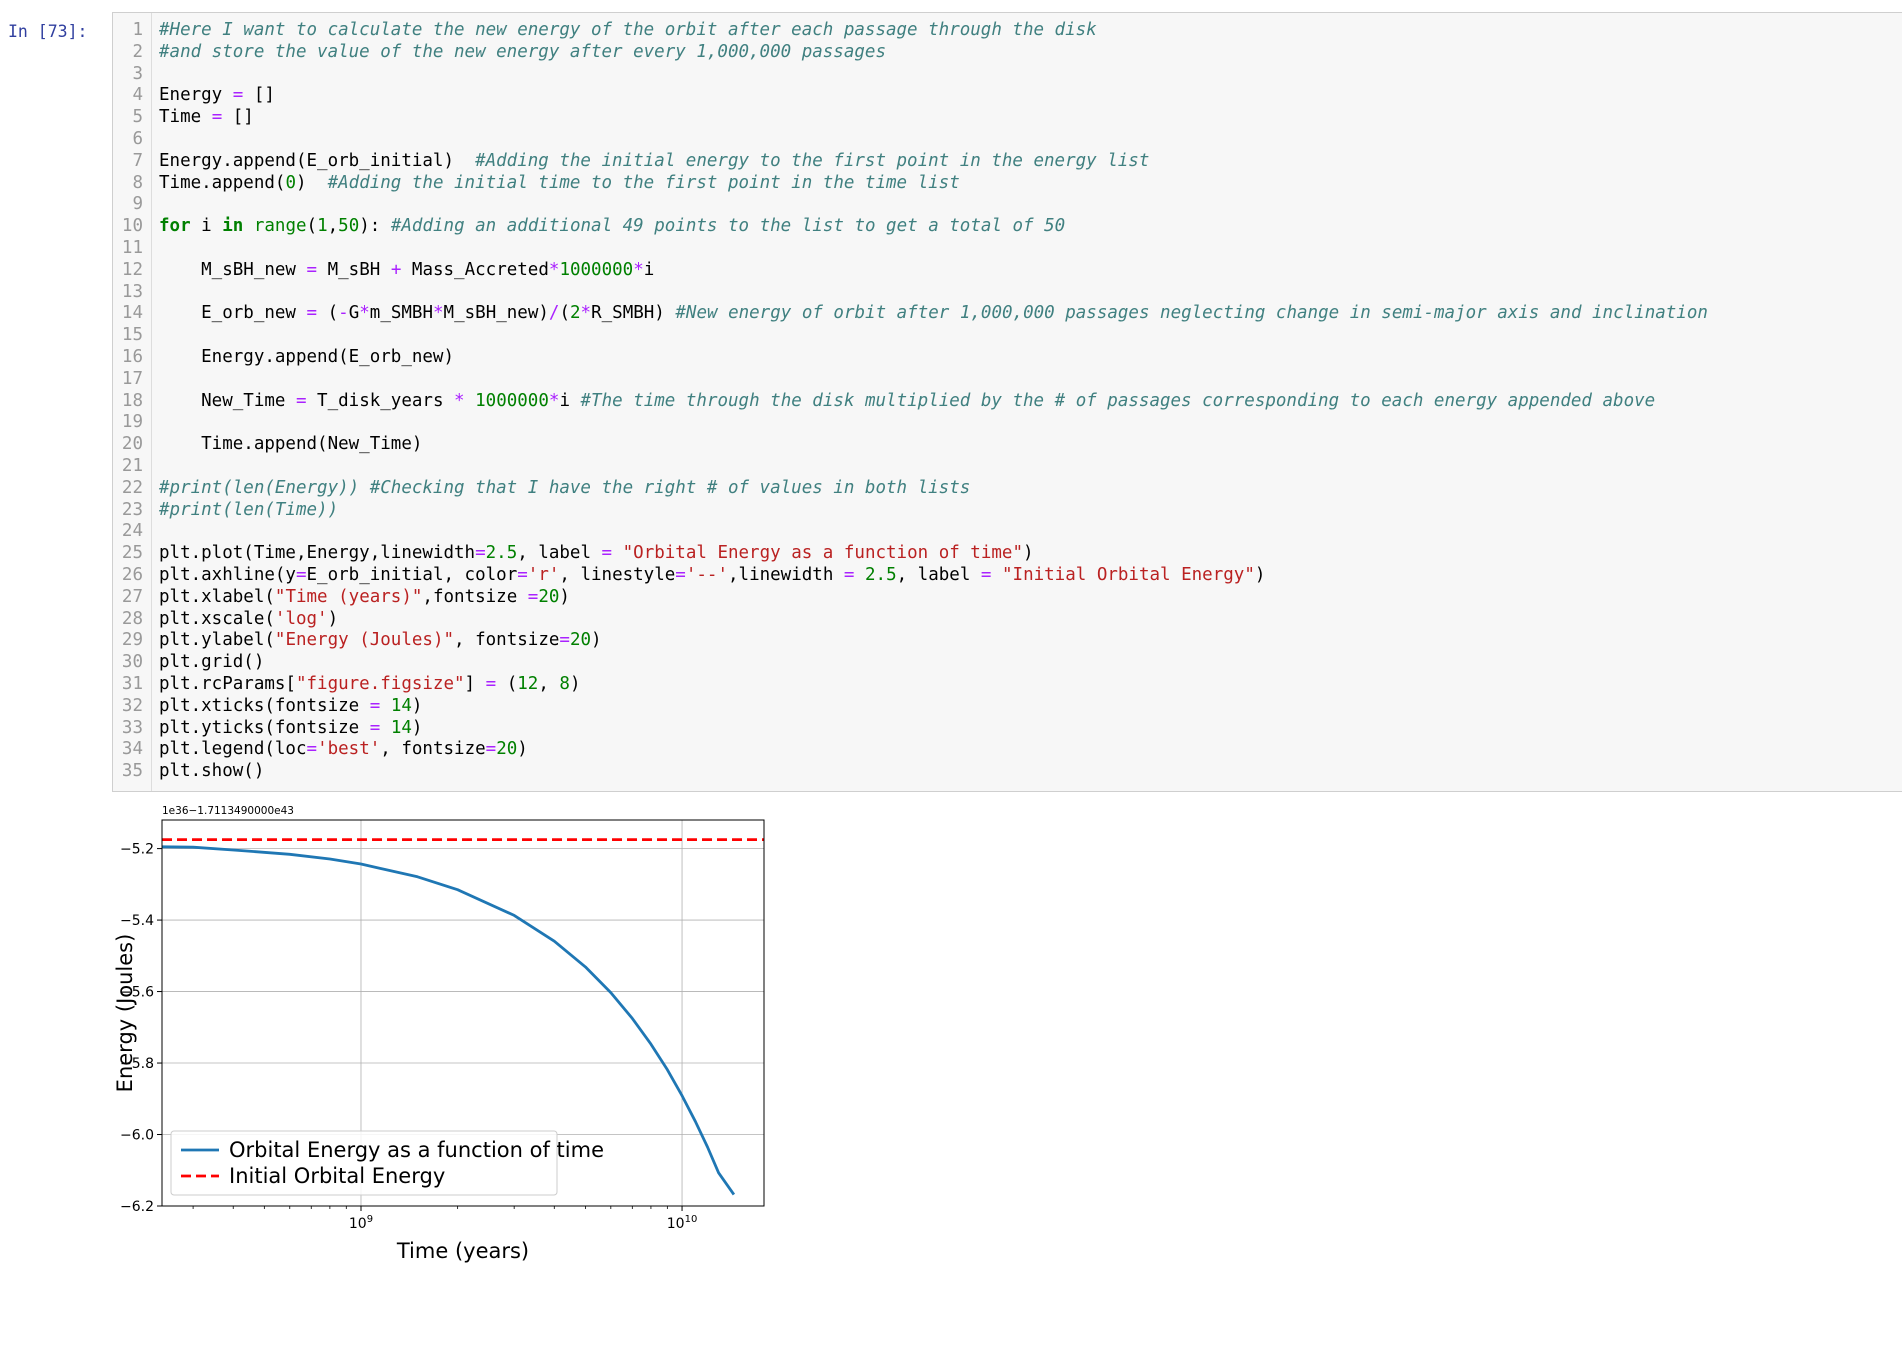 The image size is (1902, 1364). Describe the element at coordinates (633, 313) in the screenshot. I see `code-token: R_SMBH)` at that location.